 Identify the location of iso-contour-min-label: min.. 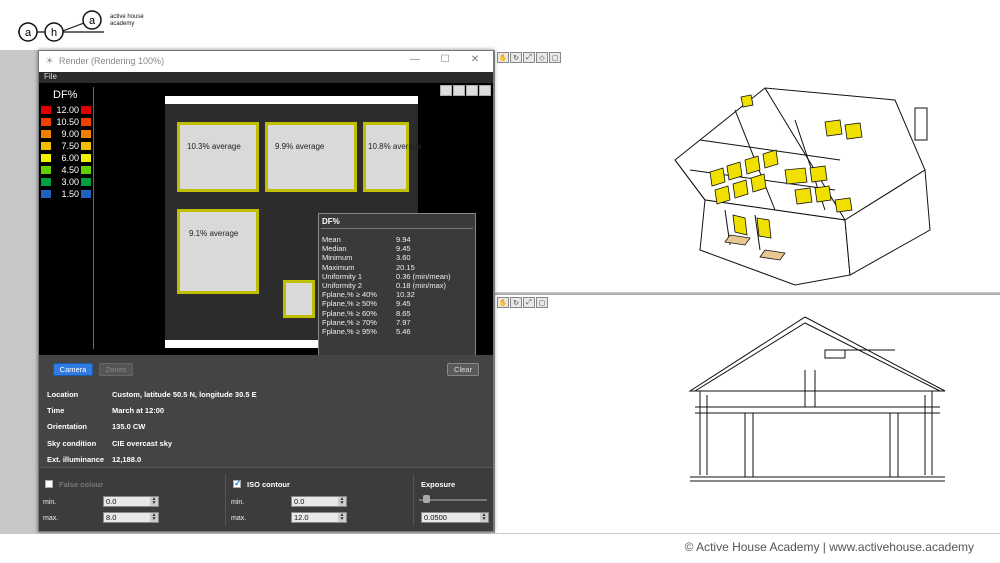
(238, 502).